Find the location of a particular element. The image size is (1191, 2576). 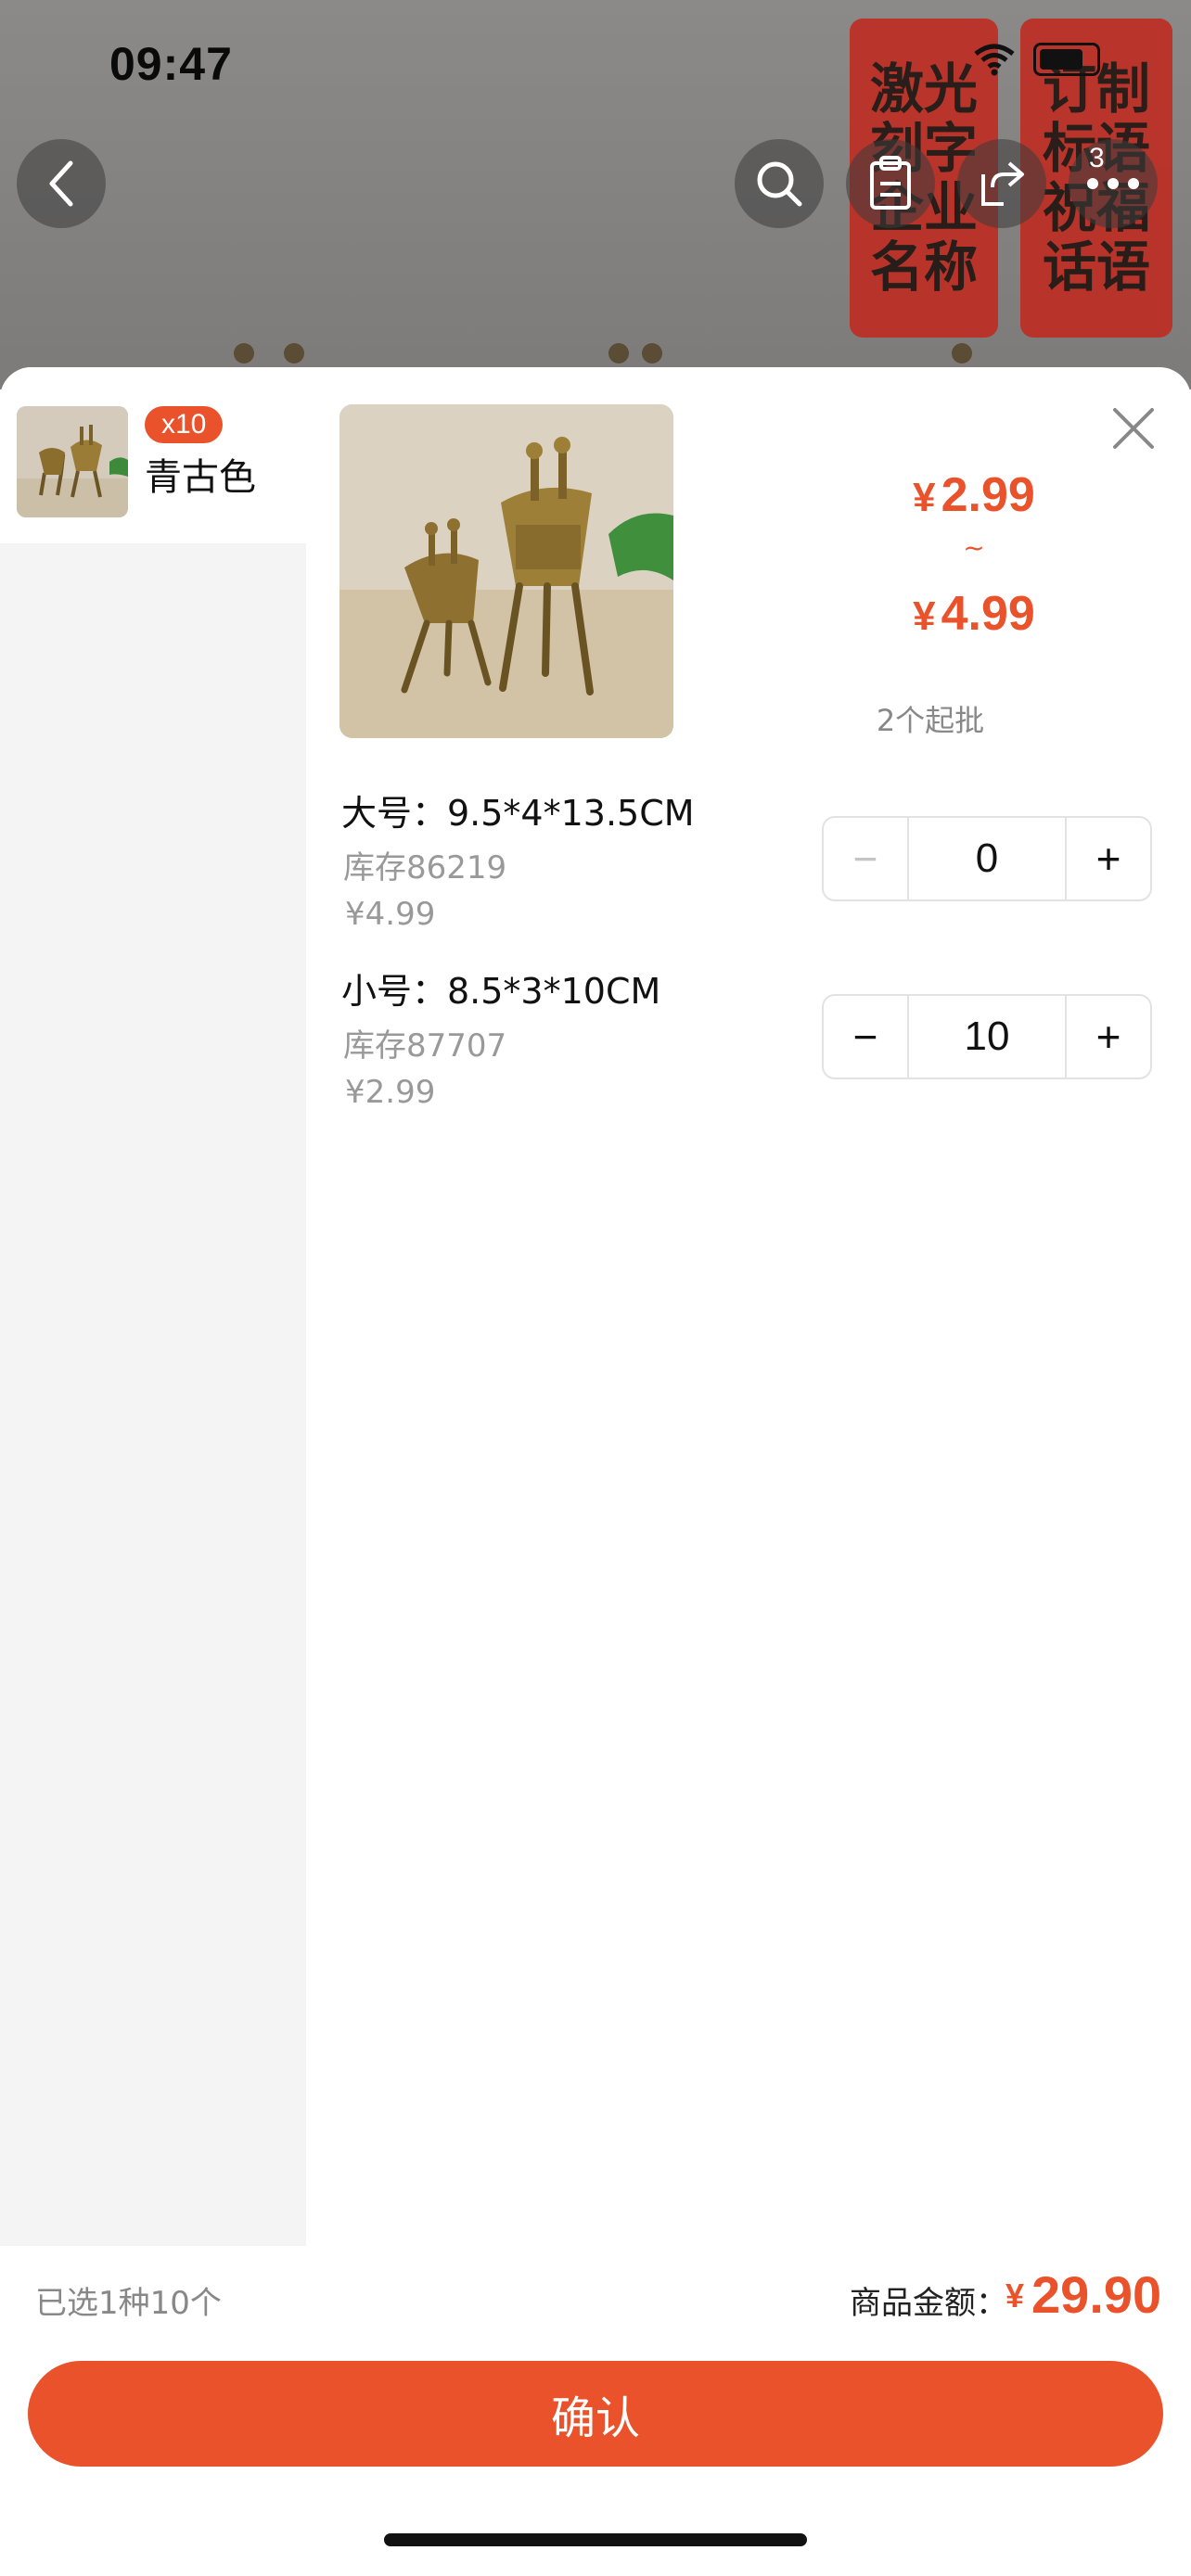

cart-count-badge: 3 is located at coordinates (1097, 158).